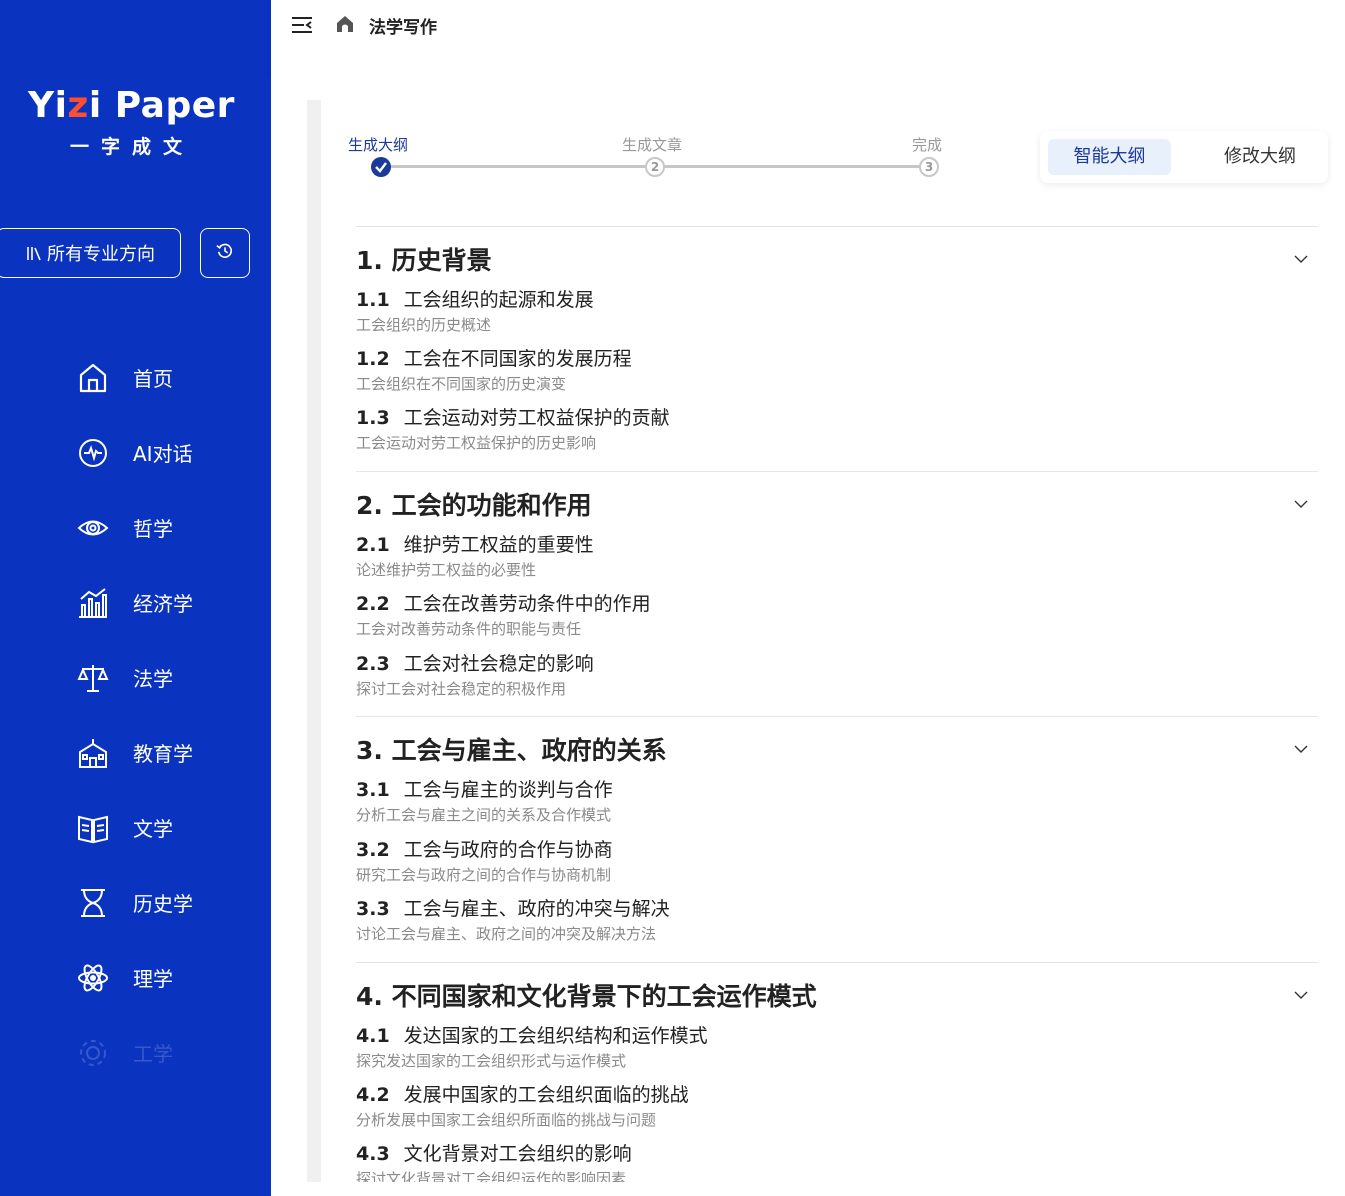  What do you see at coordinates (373, 1154) in the screenshot?
I see `item-number: 4.3` at bounding box center [373, 1154].